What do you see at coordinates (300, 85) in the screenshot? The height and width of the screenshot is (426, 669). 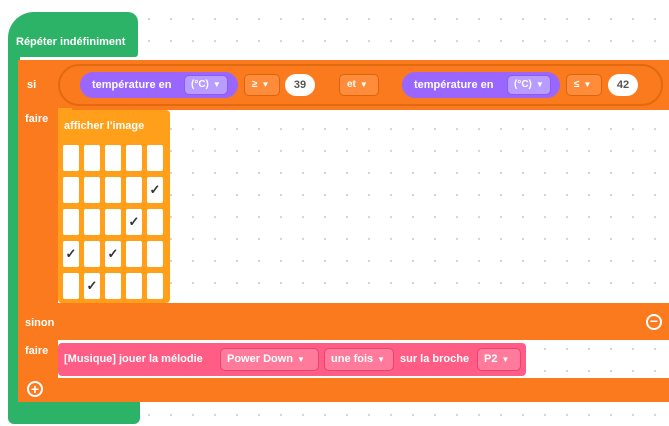 I see `value-input-left: 39` at bounding box center [300, 85].